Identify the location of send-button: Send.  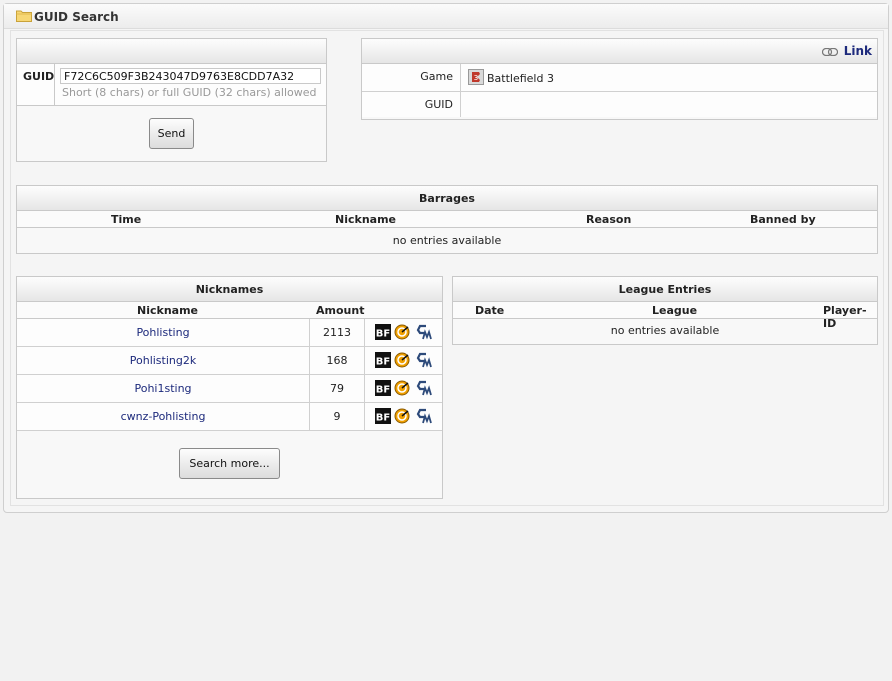
(171, 133).